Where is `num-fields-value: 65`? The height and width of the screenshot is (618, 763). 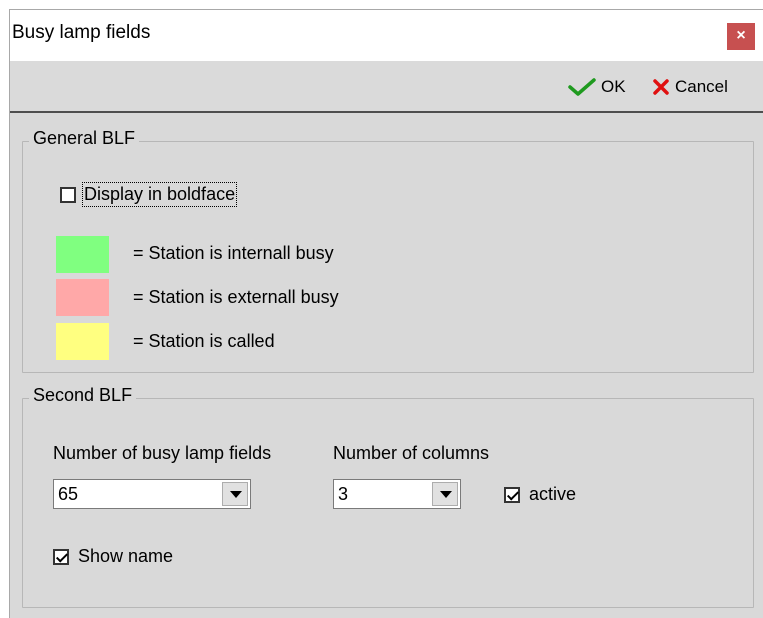
num-fields-value: 65 is located at coordinates (68, 494).